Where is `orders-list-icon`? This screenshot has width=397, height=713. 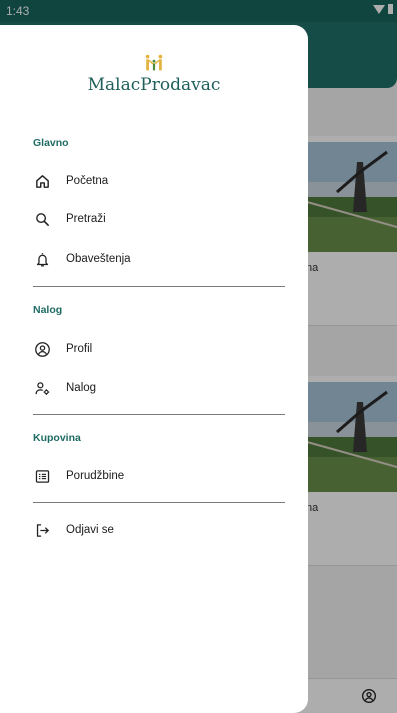 orders-list-icon is located at coordinates (42, 476).